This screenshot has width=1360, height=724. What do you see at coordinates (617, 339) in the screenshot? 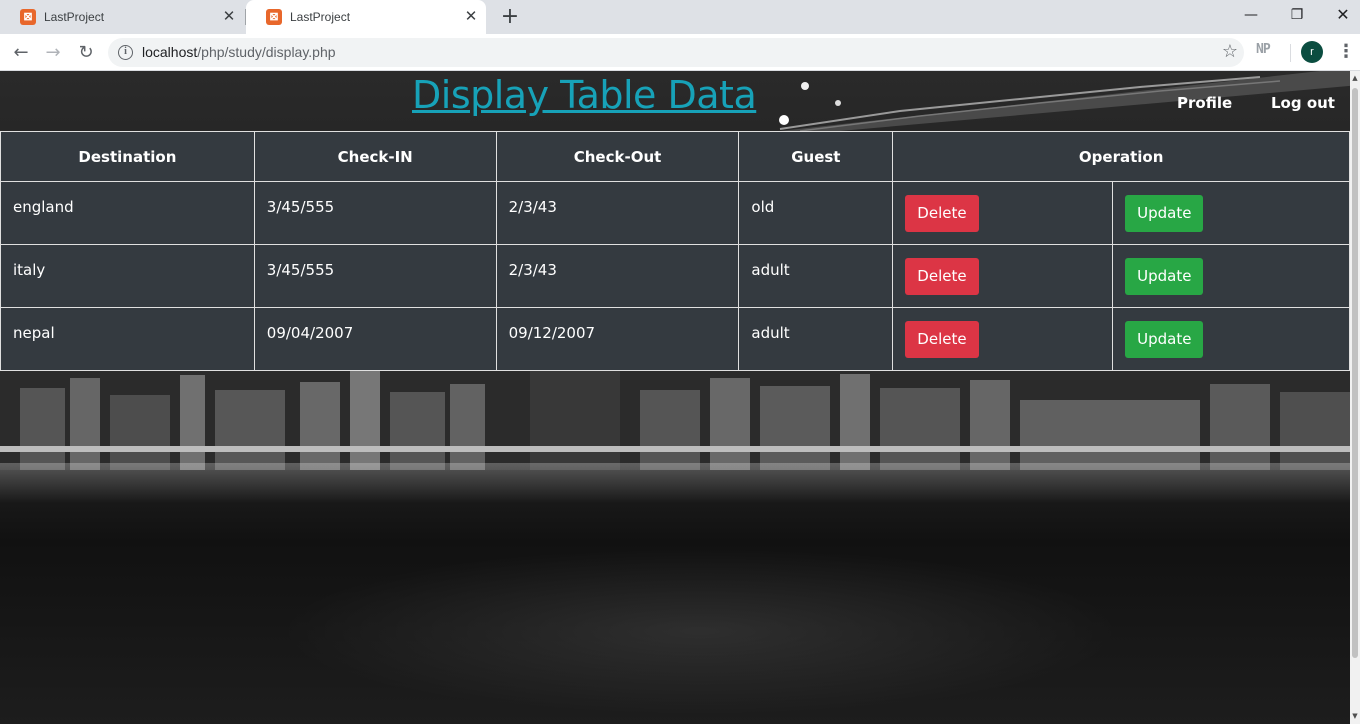
I see `cell-check-out: 09/12/2007` at bounding box center [617, 339].